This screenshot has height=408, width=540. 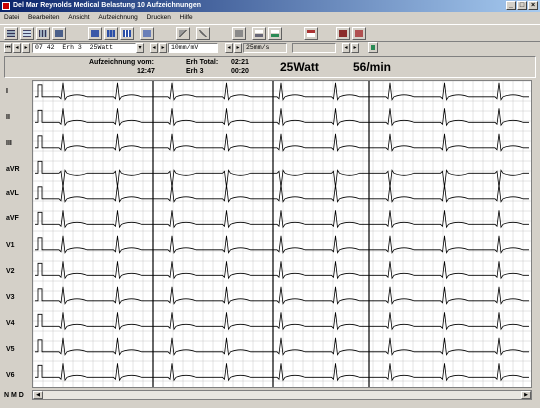 What do you see at coordinates (45, 47) in the screenshot?
I see `time-value: 07 42` at bounding box center [45, 47].